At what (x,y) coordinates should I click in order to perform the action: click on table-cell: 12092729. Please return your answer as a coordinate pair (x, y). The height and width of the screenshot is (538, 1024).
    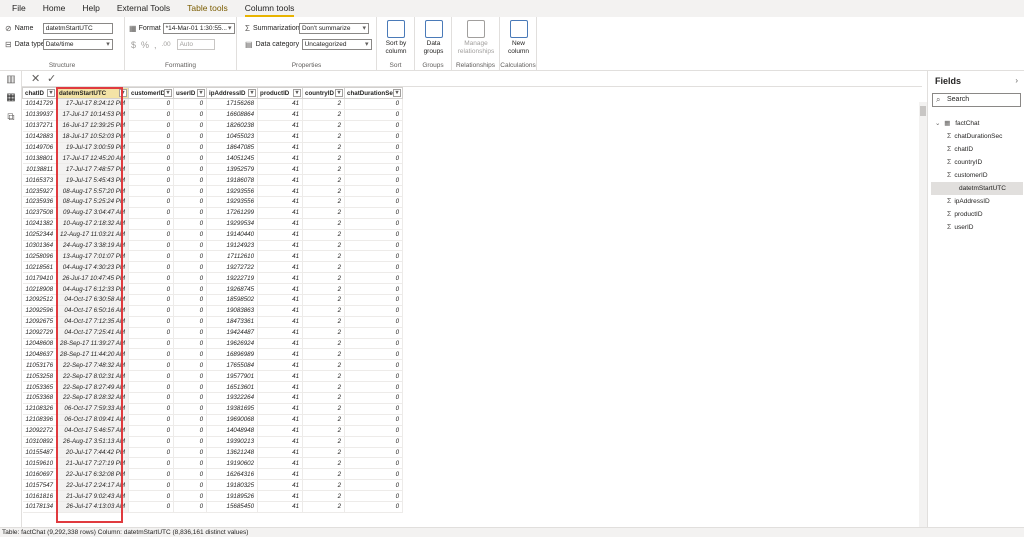
    Looking at the image, I should click on (40, 333).